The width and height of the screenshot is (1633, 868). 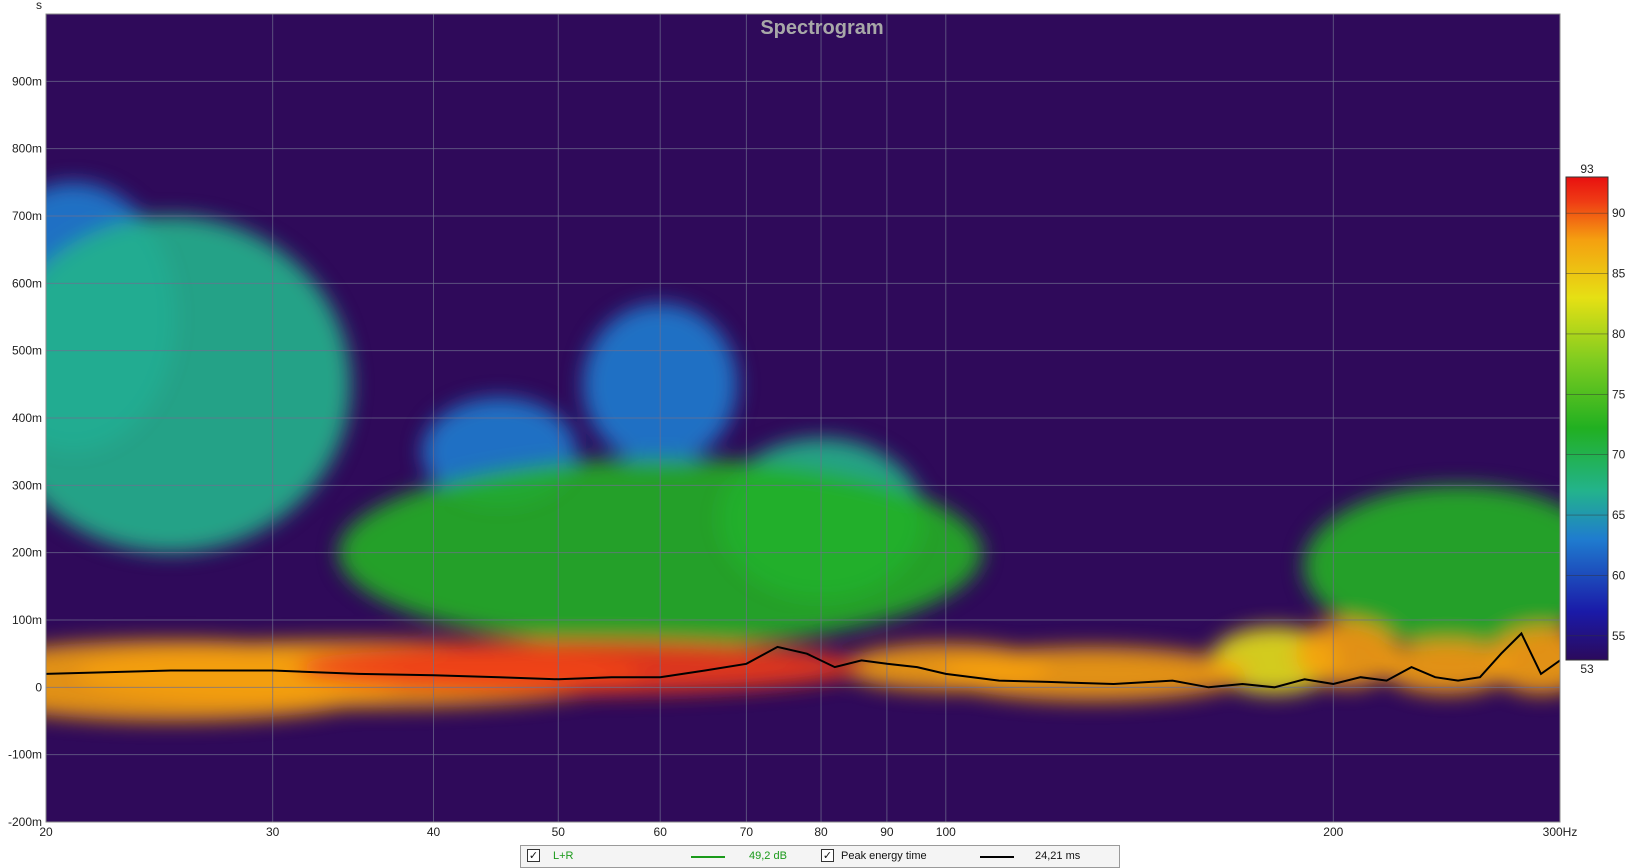 What do you see at coordinates (27, 553) in the screenshot?
I see `y-tick-label: 200m` at bounding box center [27, 553].